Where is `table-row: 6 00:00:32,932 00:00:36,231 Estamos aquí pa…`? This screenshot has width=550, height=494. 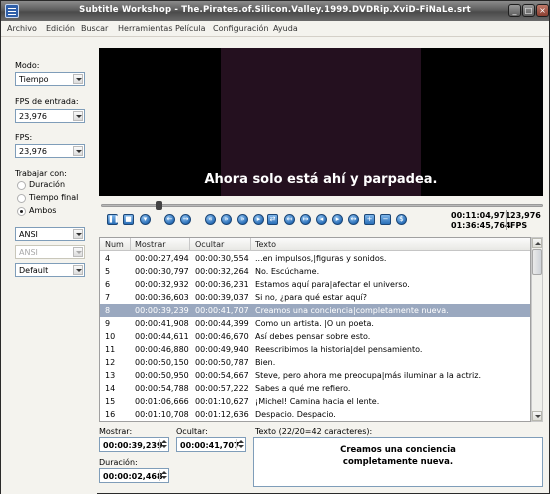
table-row: 6 00:00:32,932 00:00:36,231 Estamos aquí pa… is located at coordinates (315, 284).